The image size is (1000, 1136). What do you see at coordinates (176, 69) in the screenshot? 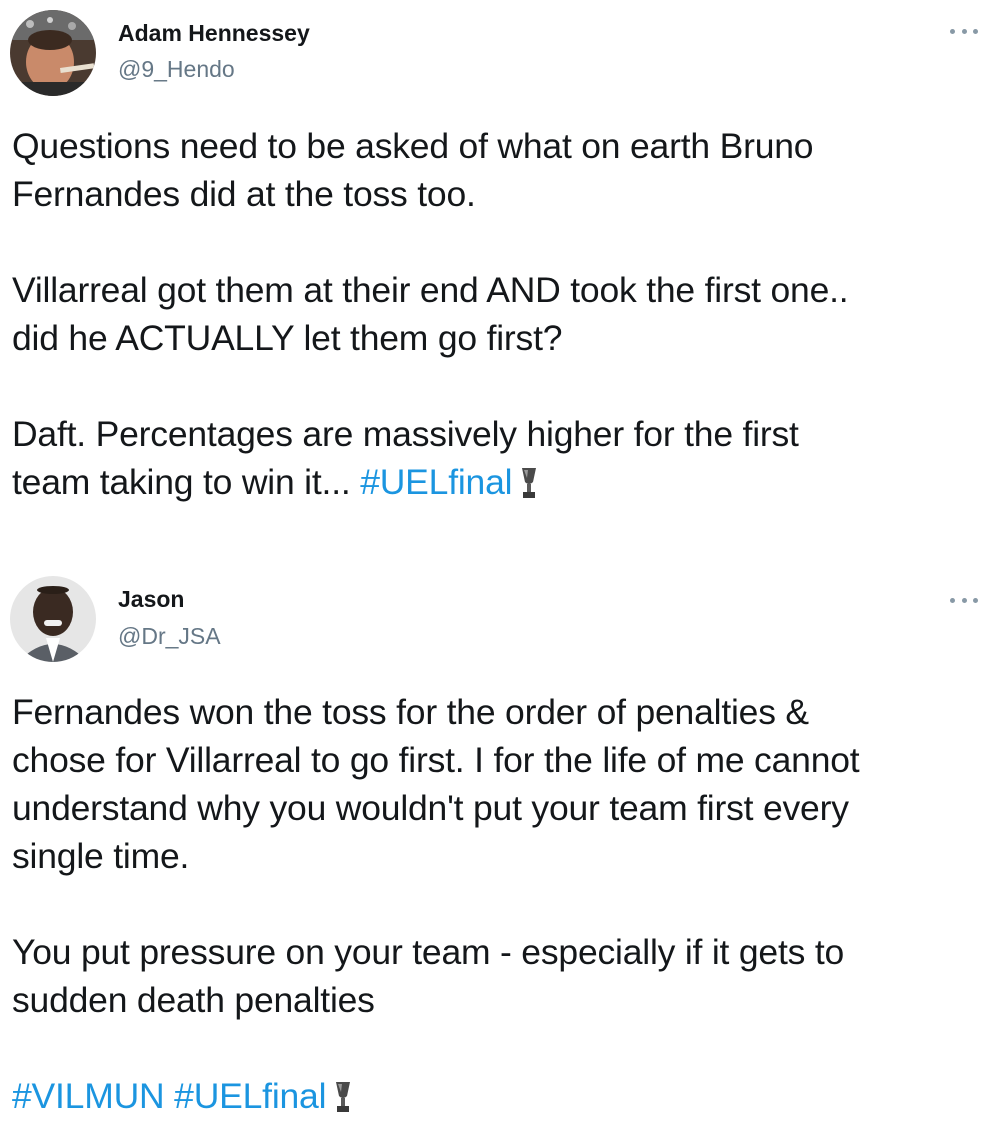
I see `author-handle: @9_Hendo` at bounding box center [176, 69].